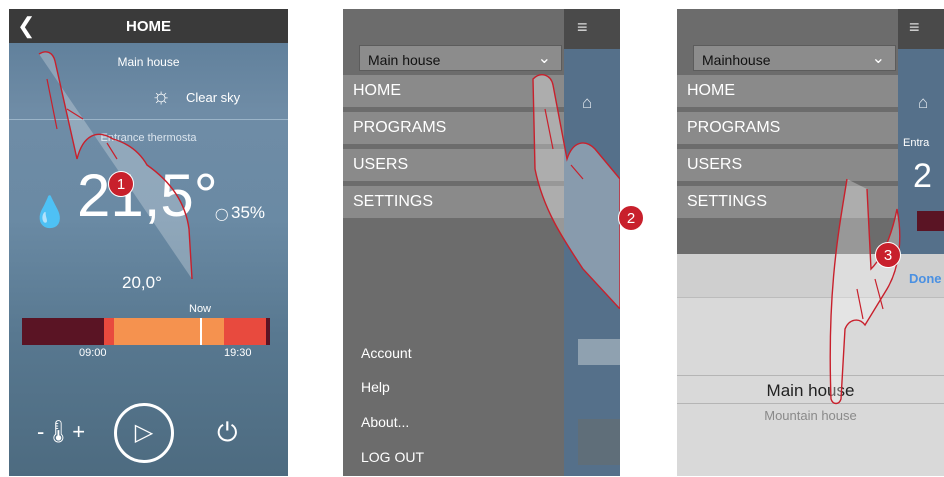  What do you see at coordinates (404, 60) in the screenshot?
I see `house-selector-value: Main house` at bounding box center [404, 60].